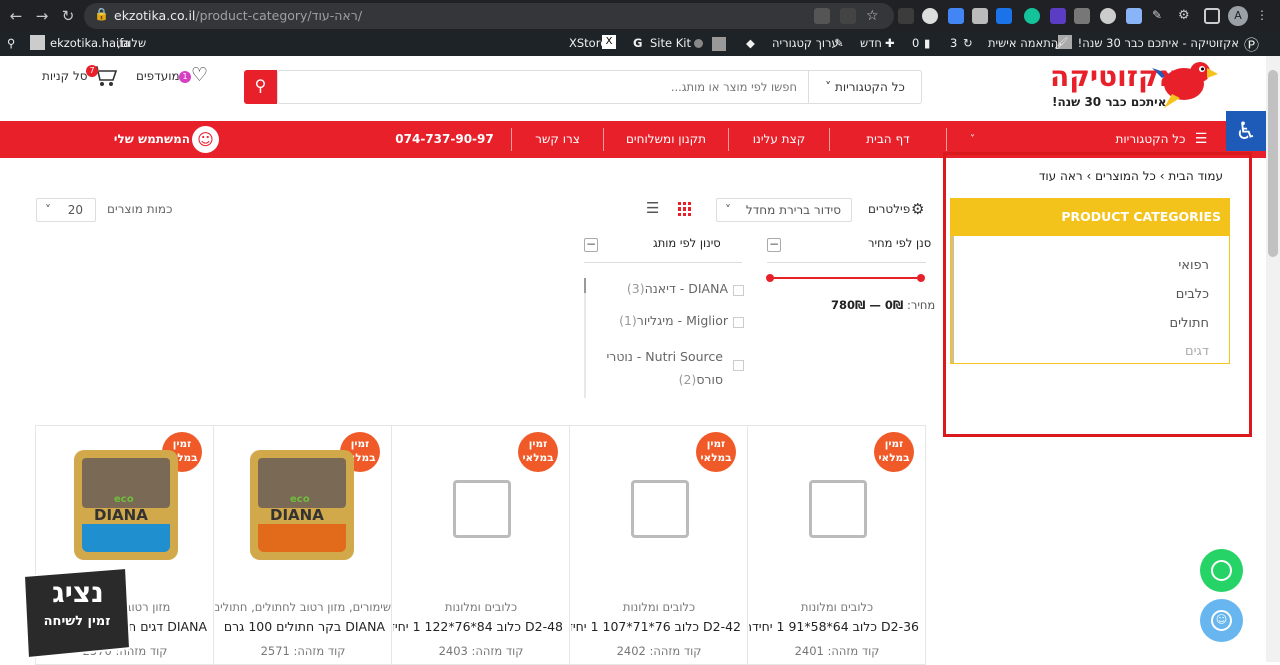 Image resolution: width=1280 pixels, height=665 pixels. Describe the element at coordinates (784, 210) in the screenshot. I see `sort-select: סידור ברירת מחדל ˅` at that location.